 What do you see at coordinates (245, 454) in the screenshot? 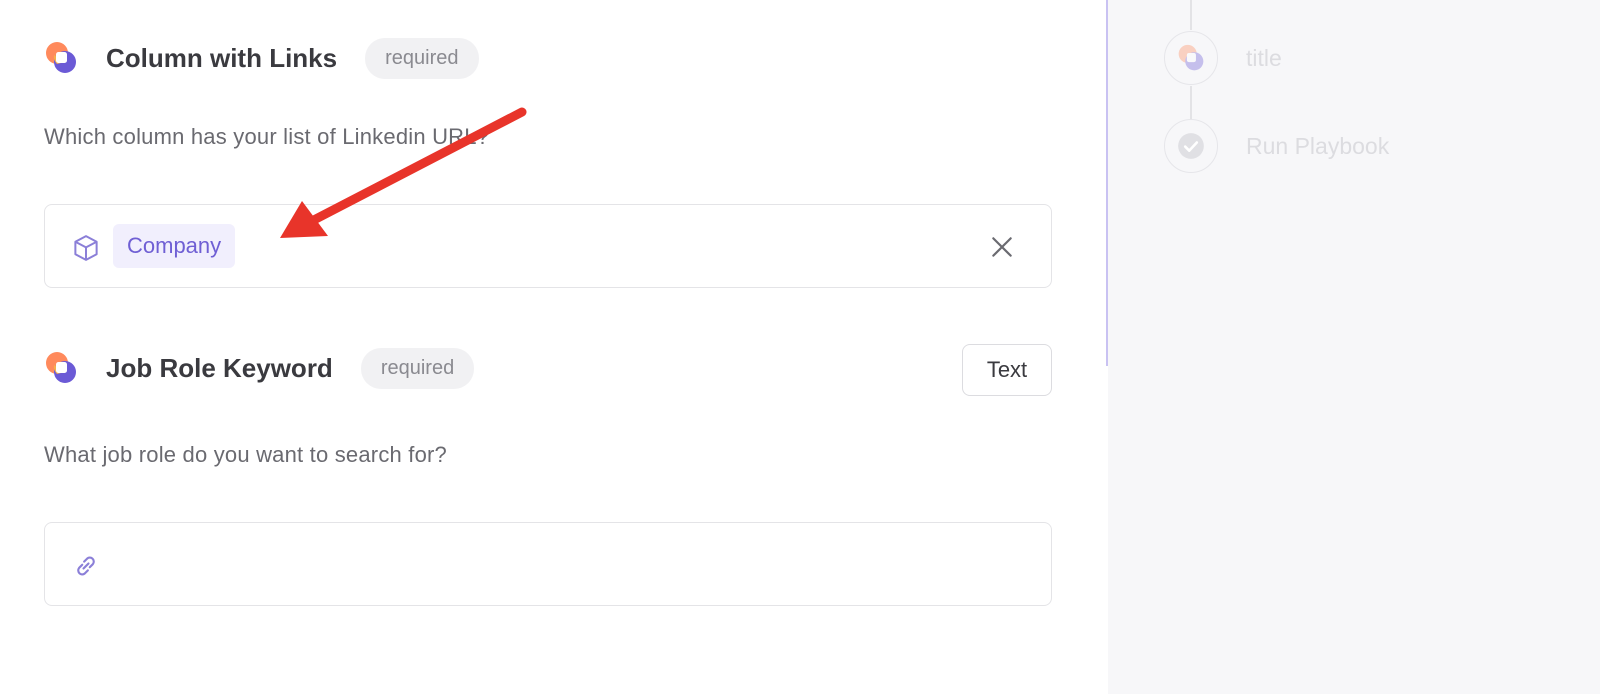
I see `field-description: What job role do you want to search for?` at bounding box center [245, 454].